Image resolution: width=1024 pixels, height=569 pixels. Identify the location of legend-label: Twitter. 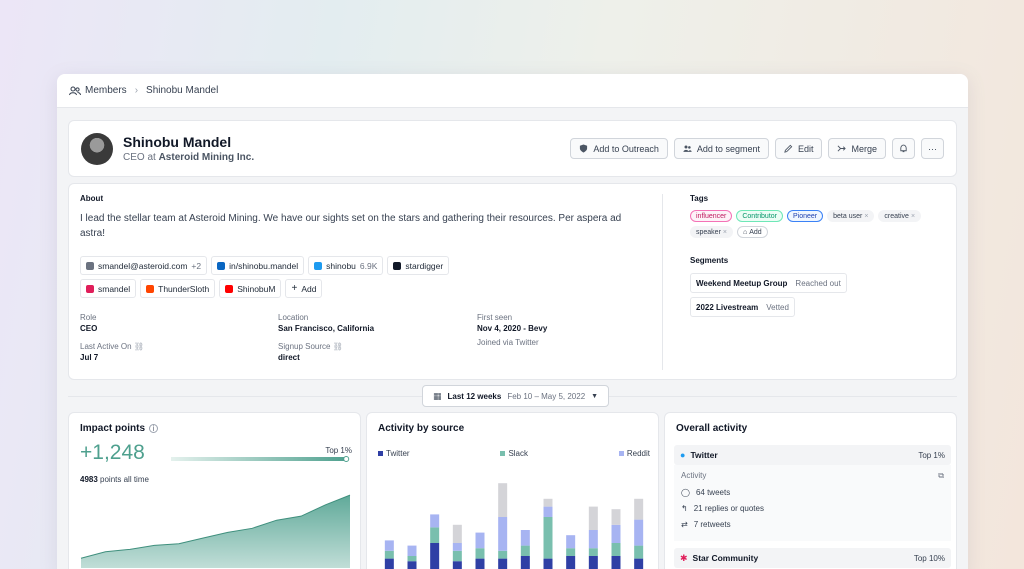
(398, 453).